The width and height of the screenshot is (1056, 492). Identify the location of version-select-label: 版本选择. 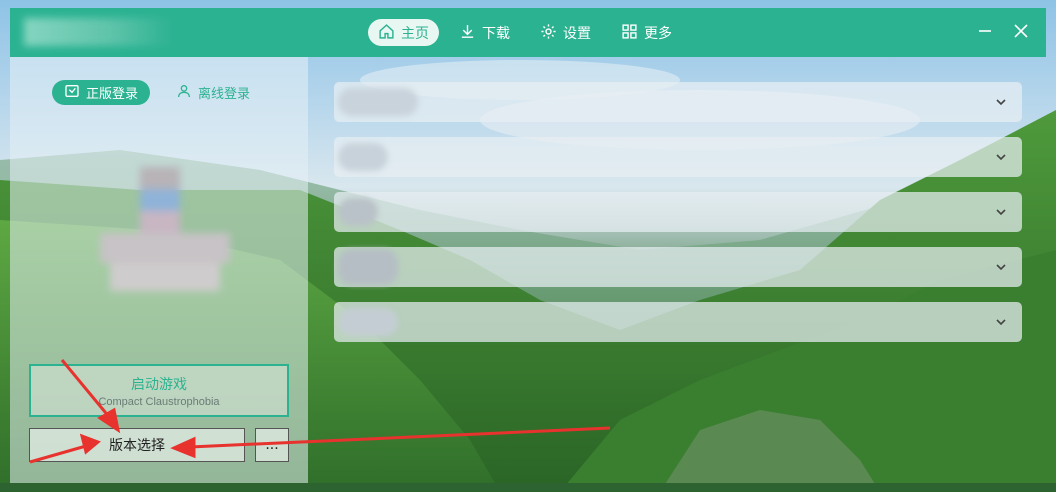
(137, 445).